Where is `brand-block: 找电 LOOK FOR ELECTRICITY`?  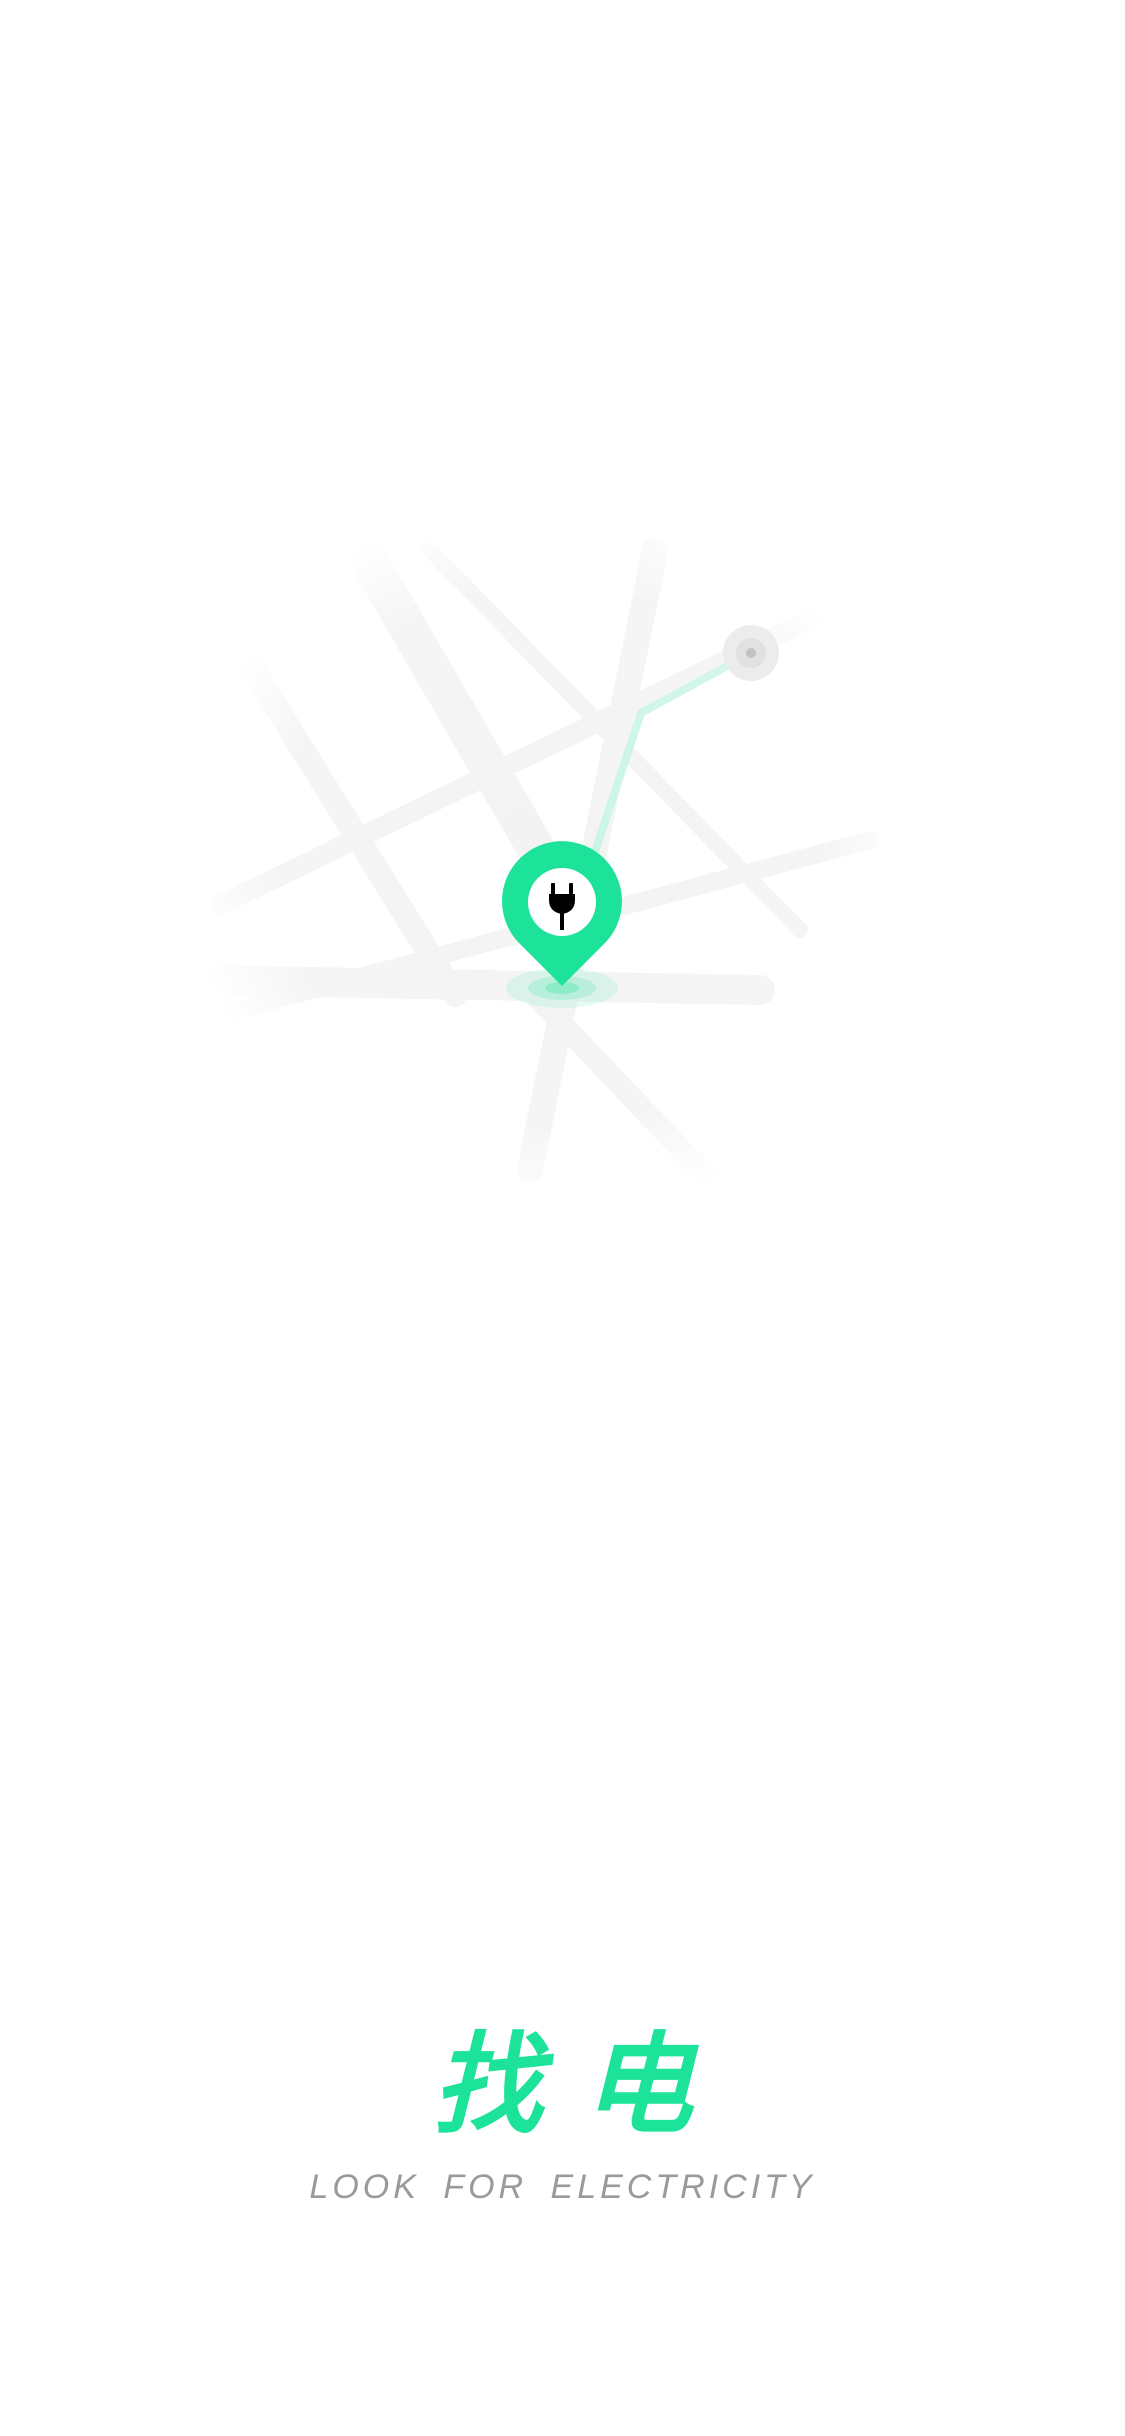 brand-block: 找电 LOOK FOR ELECTRICITY is located at coordinates (562, 2113).